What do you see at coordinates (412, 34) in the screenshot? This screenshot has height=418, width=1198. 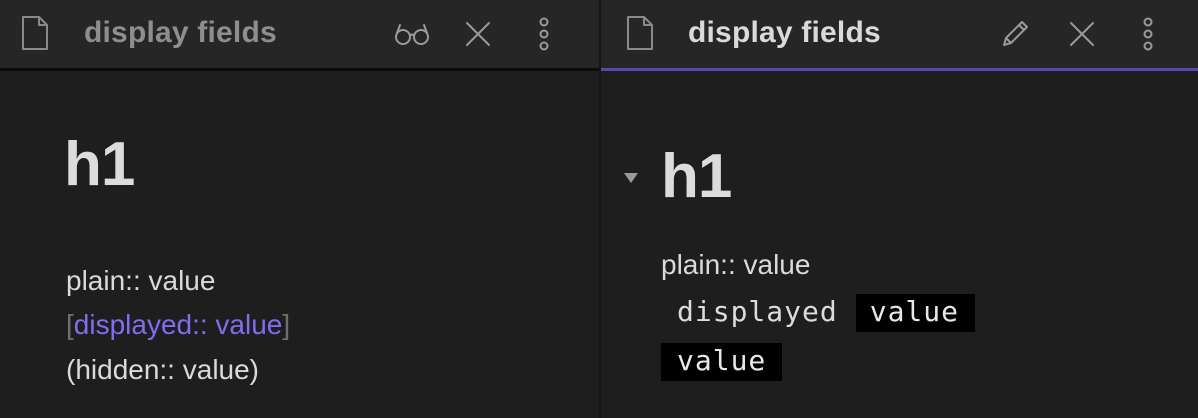 I see `reading-glasses-icon` at bounding box center [412, 34].